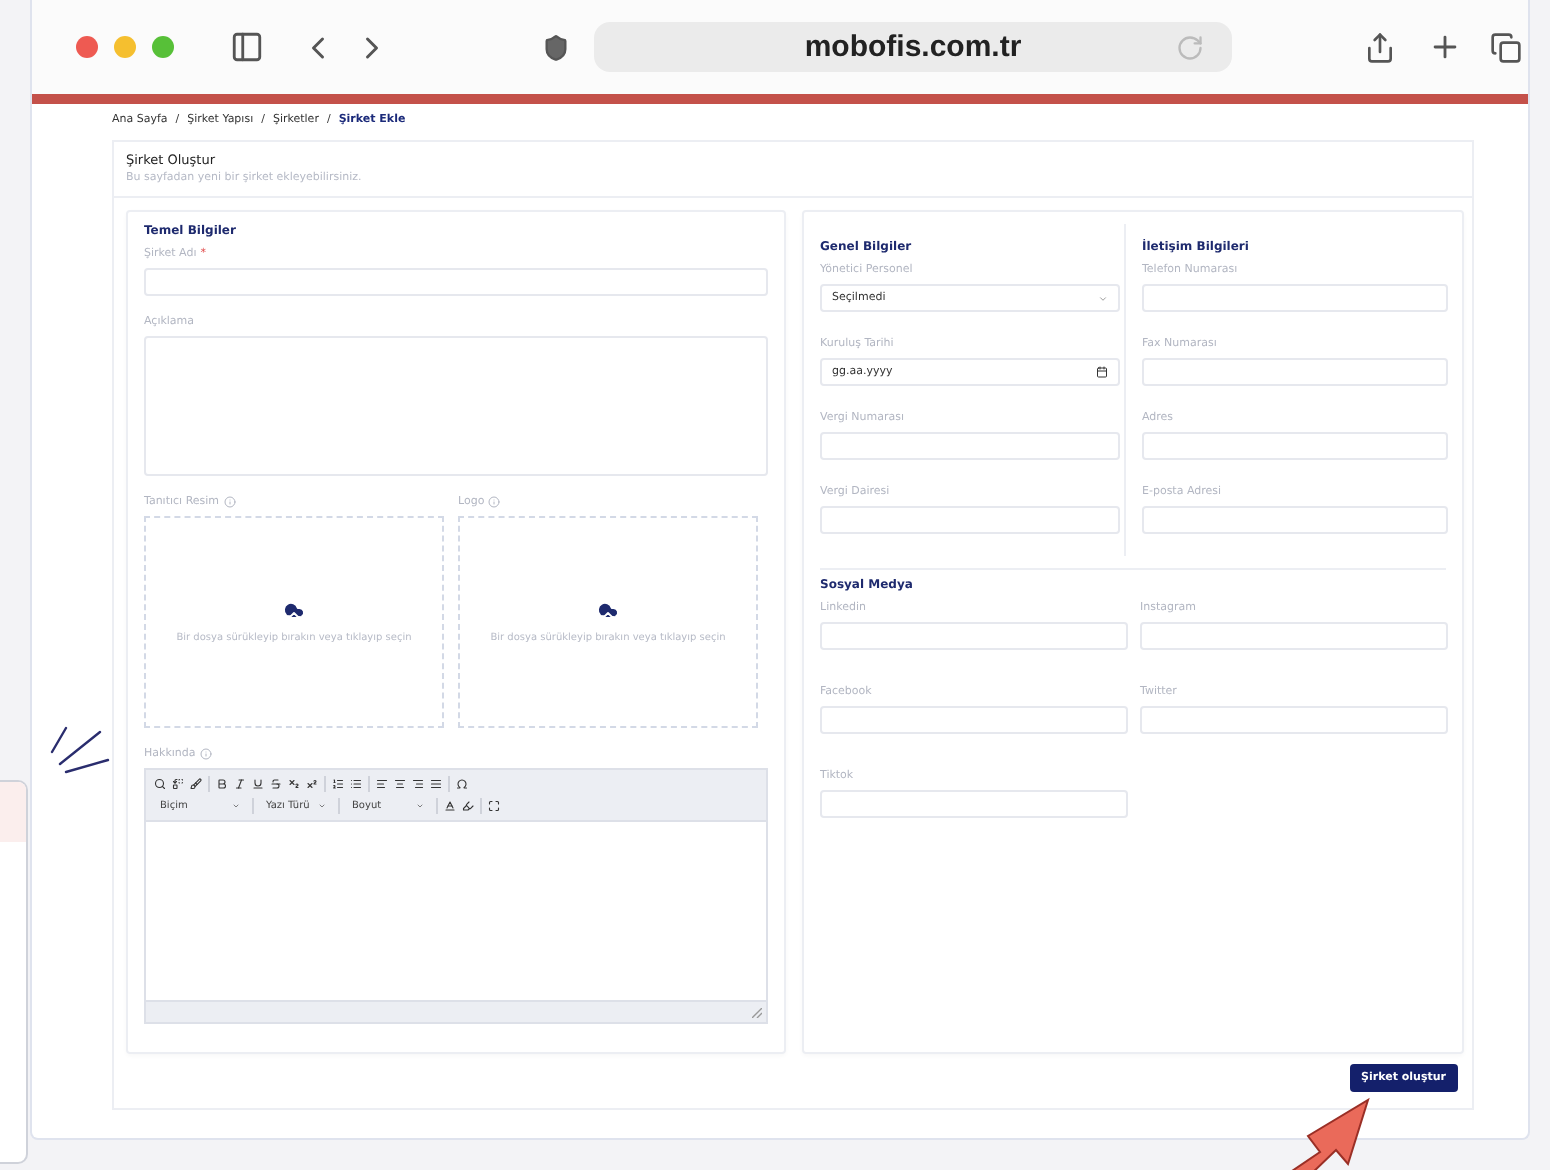 Image resolution: width=1550 pixels, height=1170 pixels. What do you see at coordinates (160, 784) in the screenshot?
I see `search-icon` at bounding box center [160, 784].